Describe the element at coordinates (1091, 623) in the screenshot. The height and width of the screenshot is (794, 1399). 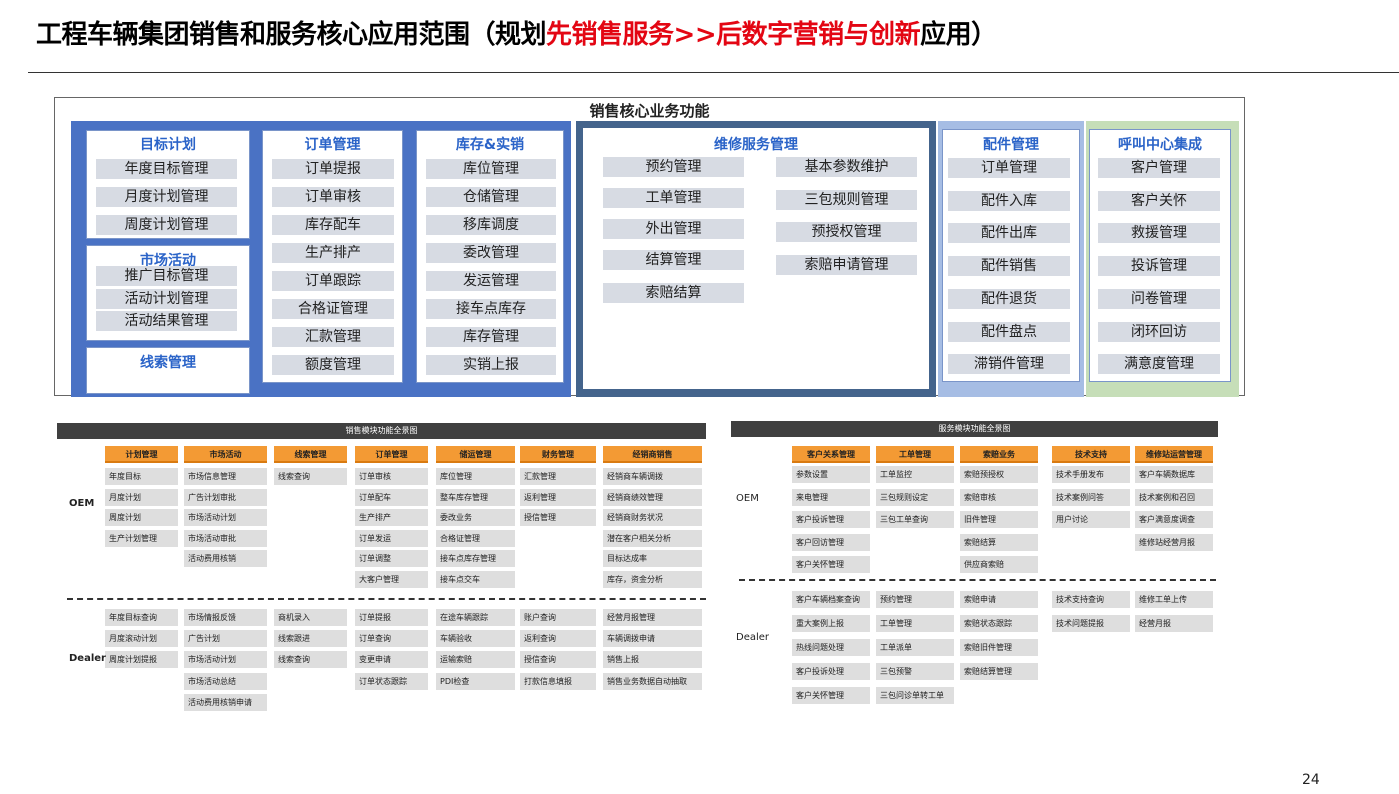
I see `service-dealer-item: 技术问题提报` at that location.